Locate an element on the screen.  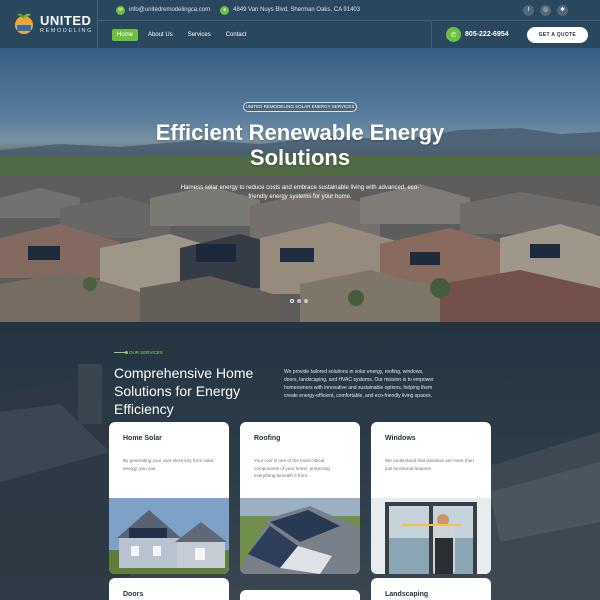
eyebrow-line-icon is located at coordinates (121, 352).